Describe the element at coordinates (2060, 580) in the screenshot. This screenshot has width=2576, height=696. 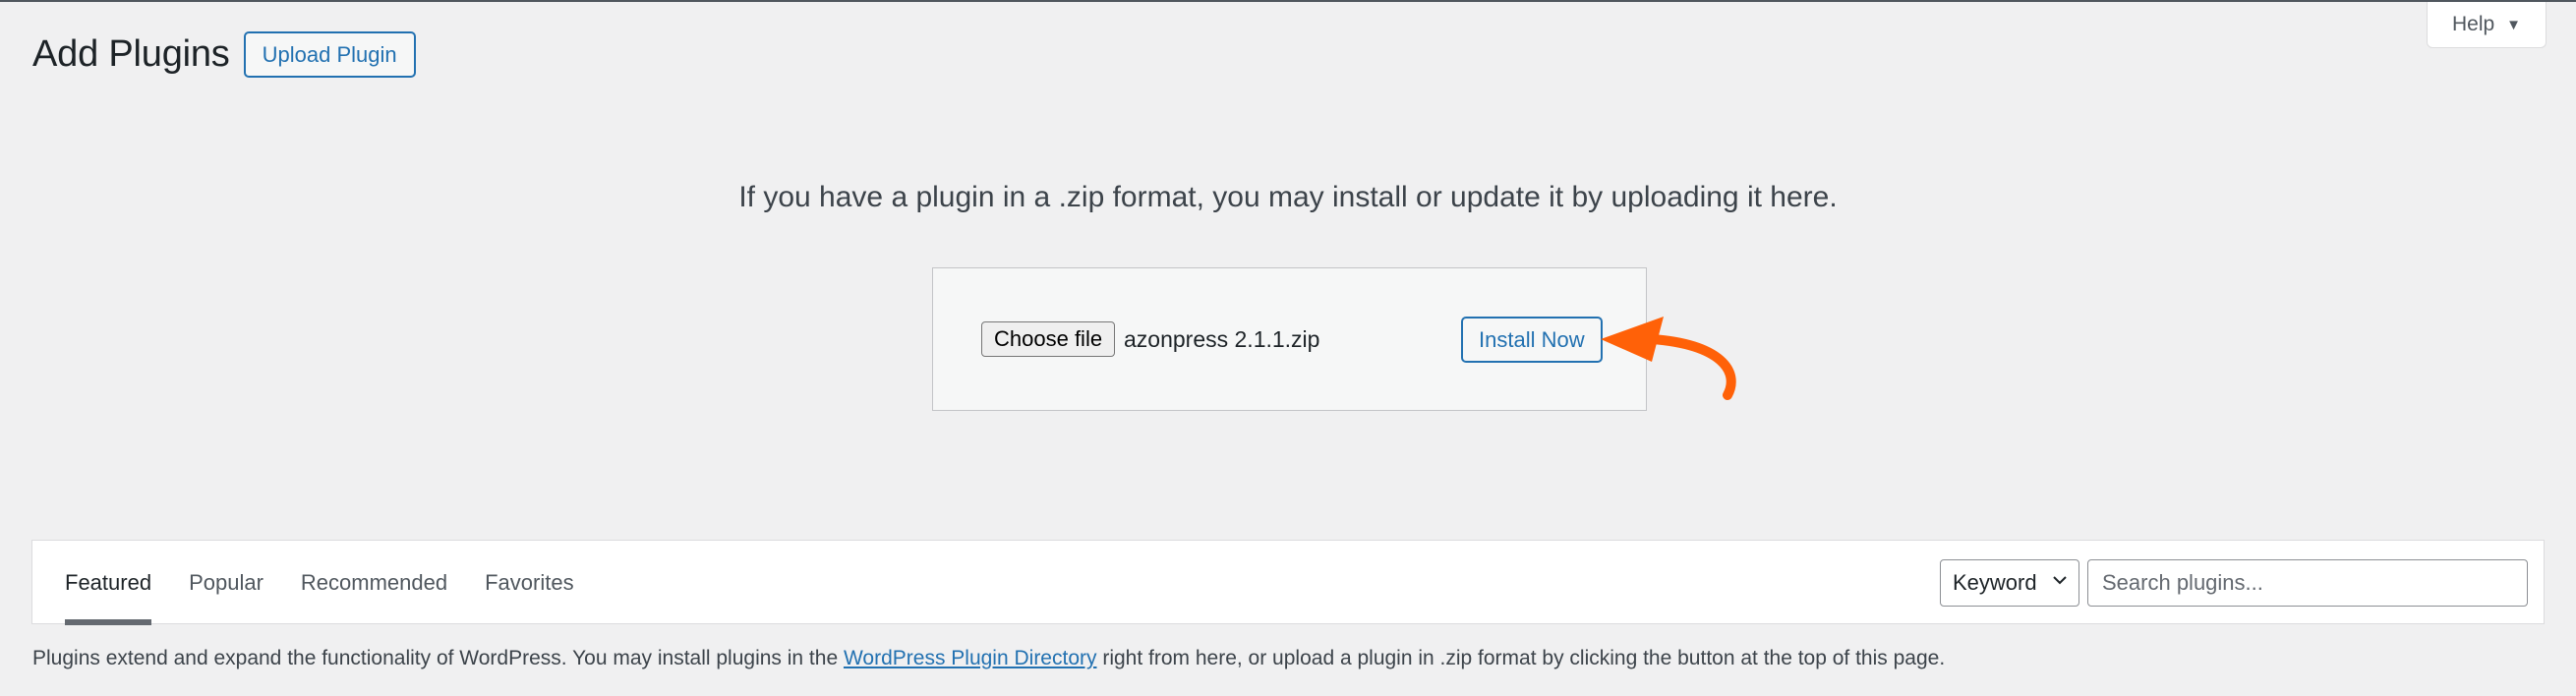
I see `chevron-down-icon` at that location.